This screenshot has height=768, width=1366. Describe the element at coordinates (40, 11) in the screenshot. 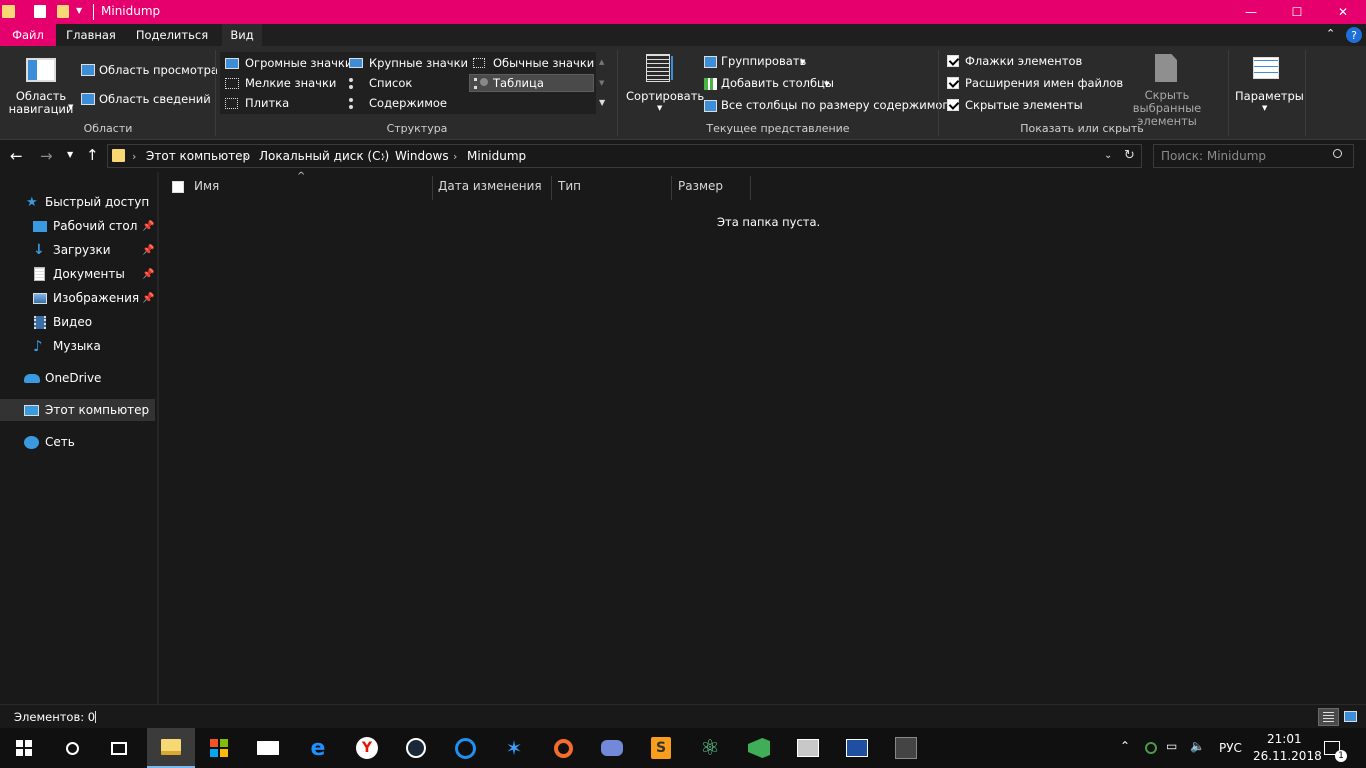

I see `properties-icon` at that location.